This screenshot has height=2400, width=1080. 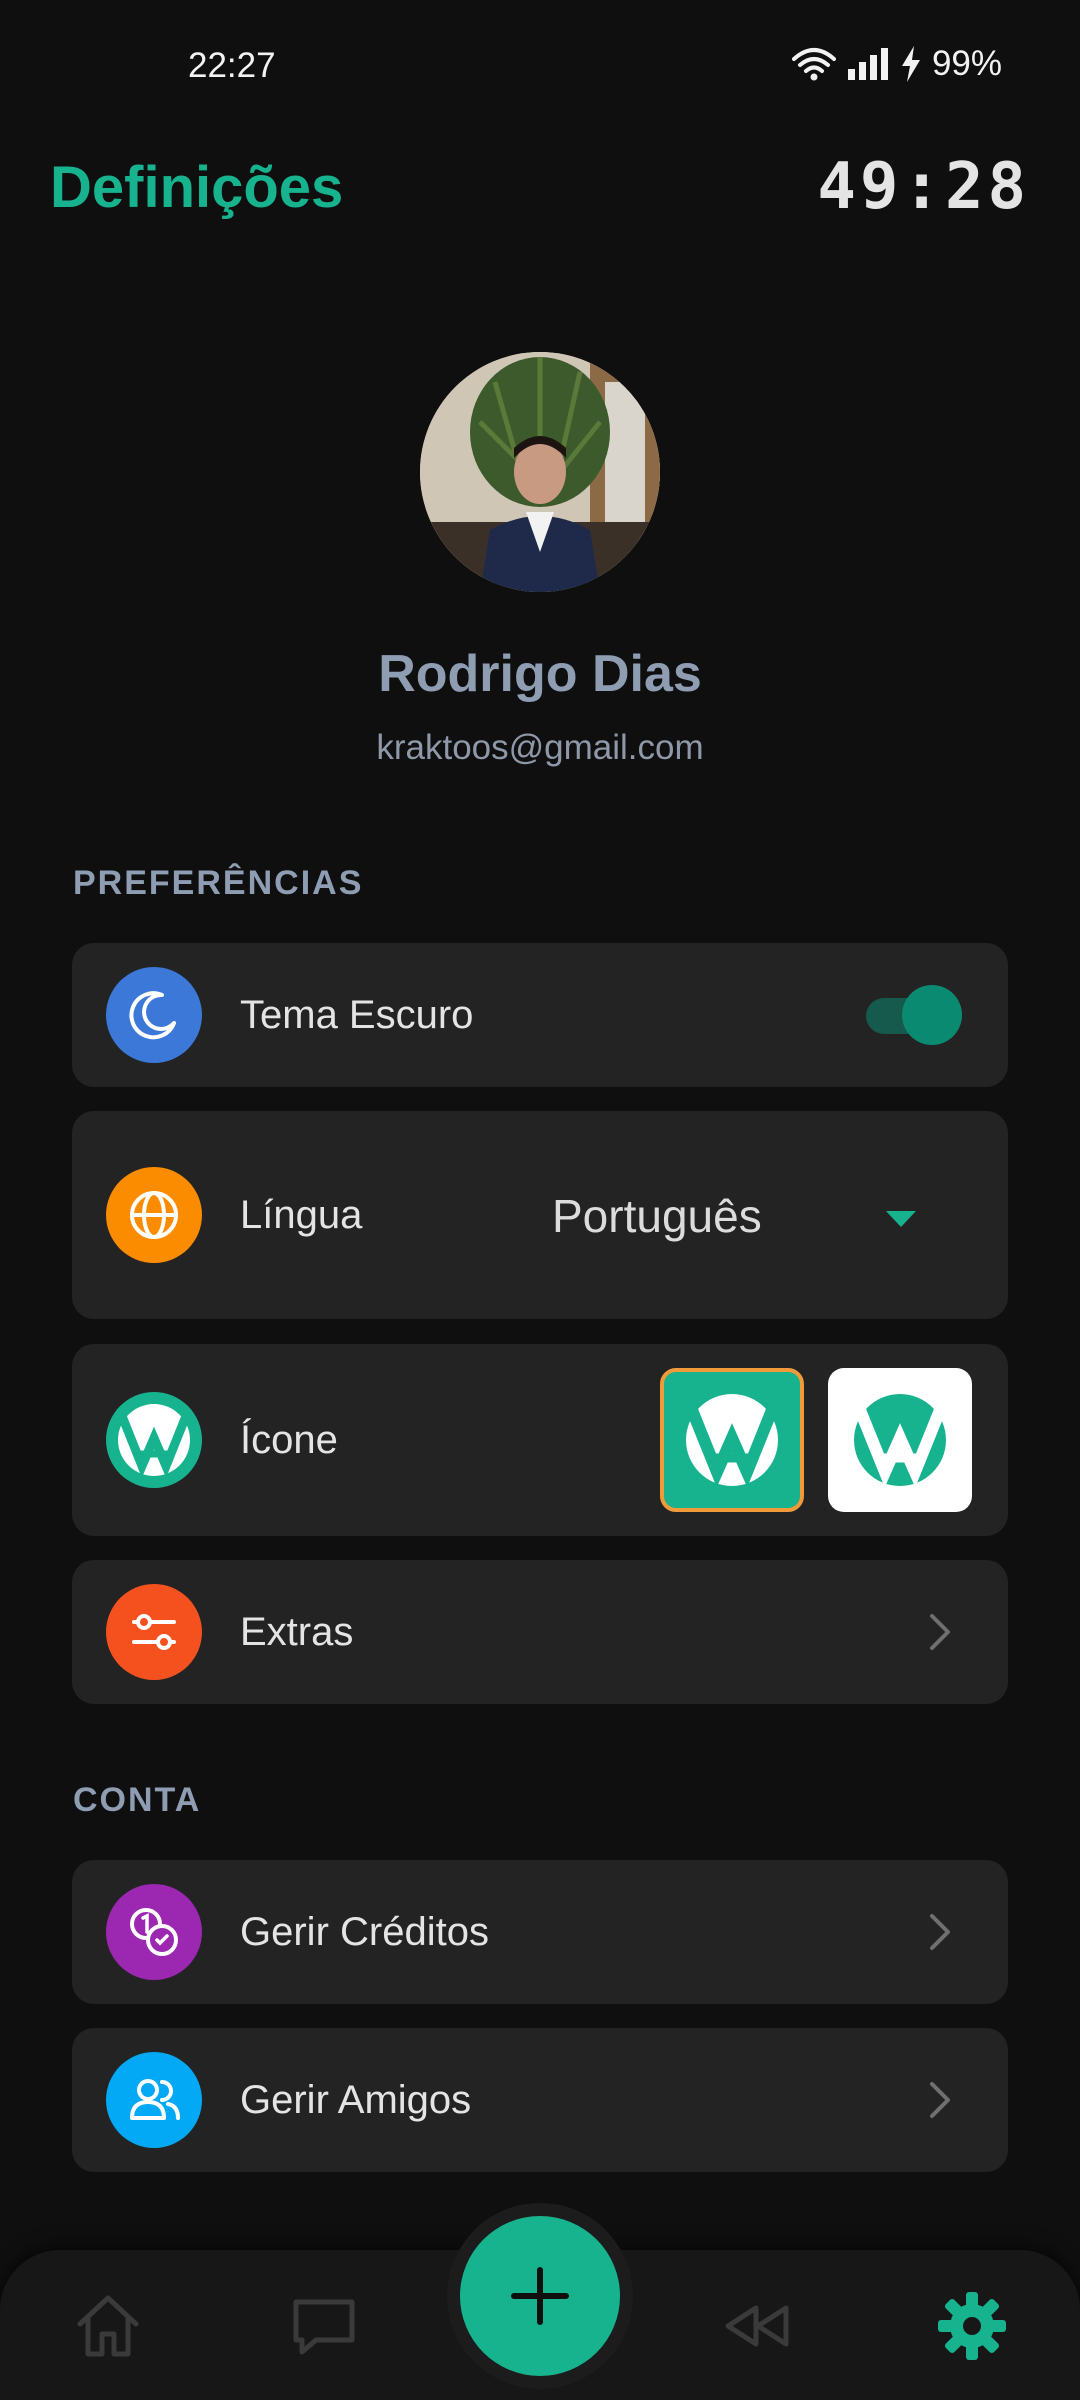 I want to click on section-label-preferences: PREFERÊNCIAS, so click(x=218, y=883).